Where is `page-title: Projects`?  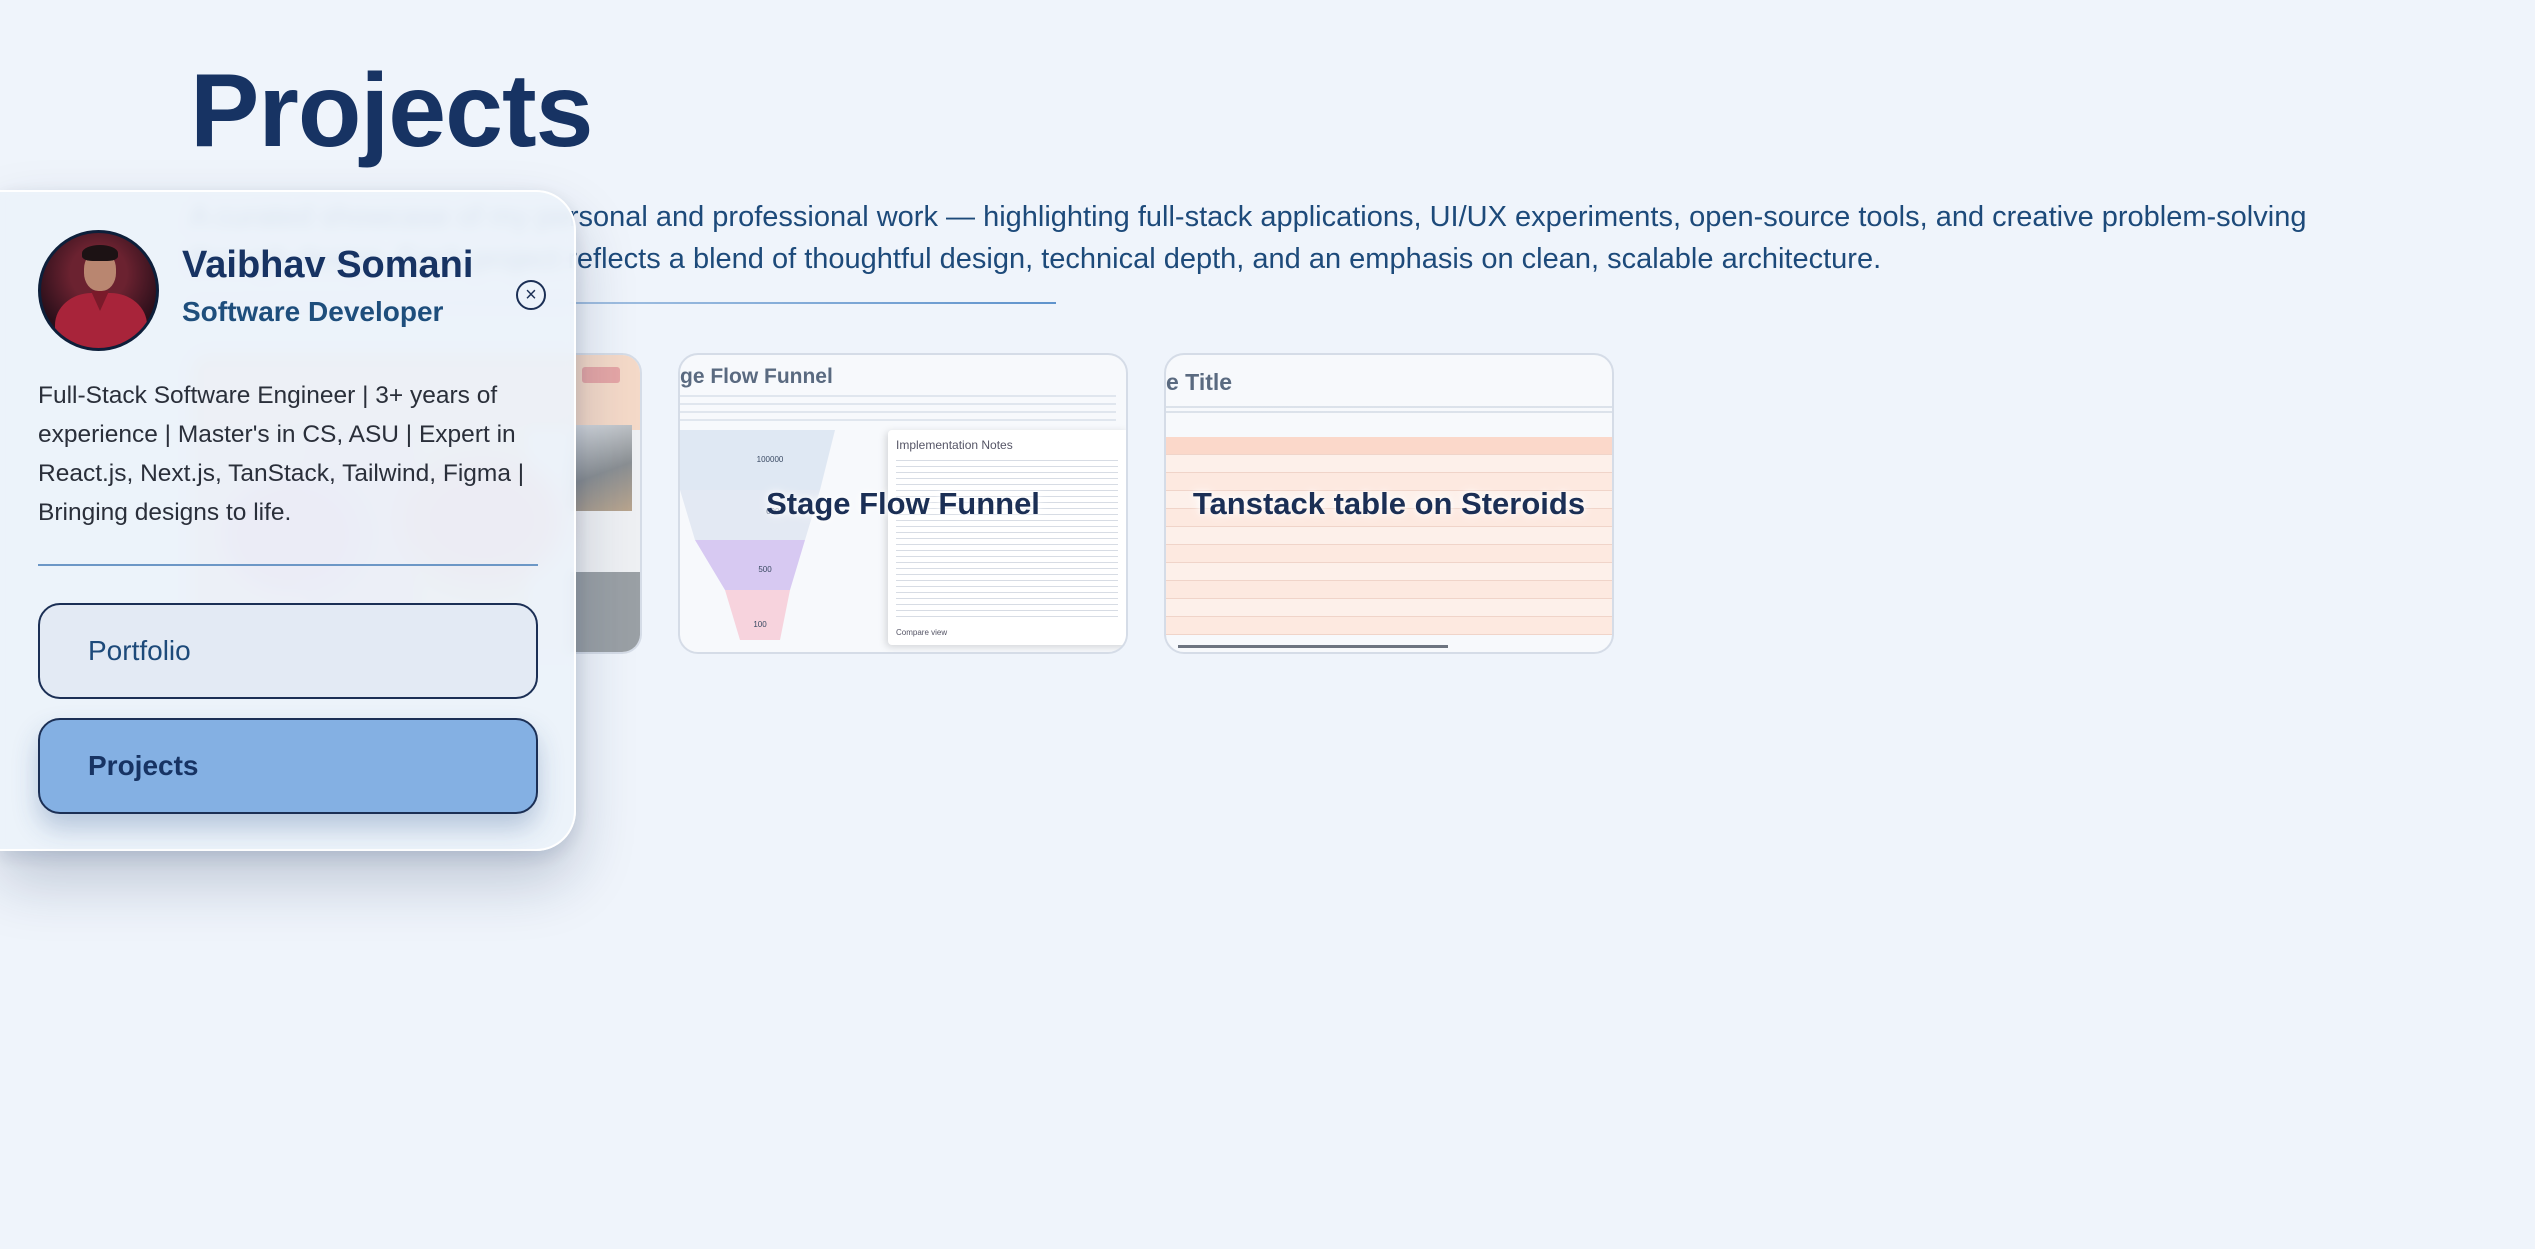 page-title: Projects is located at coordinates (391, 111).